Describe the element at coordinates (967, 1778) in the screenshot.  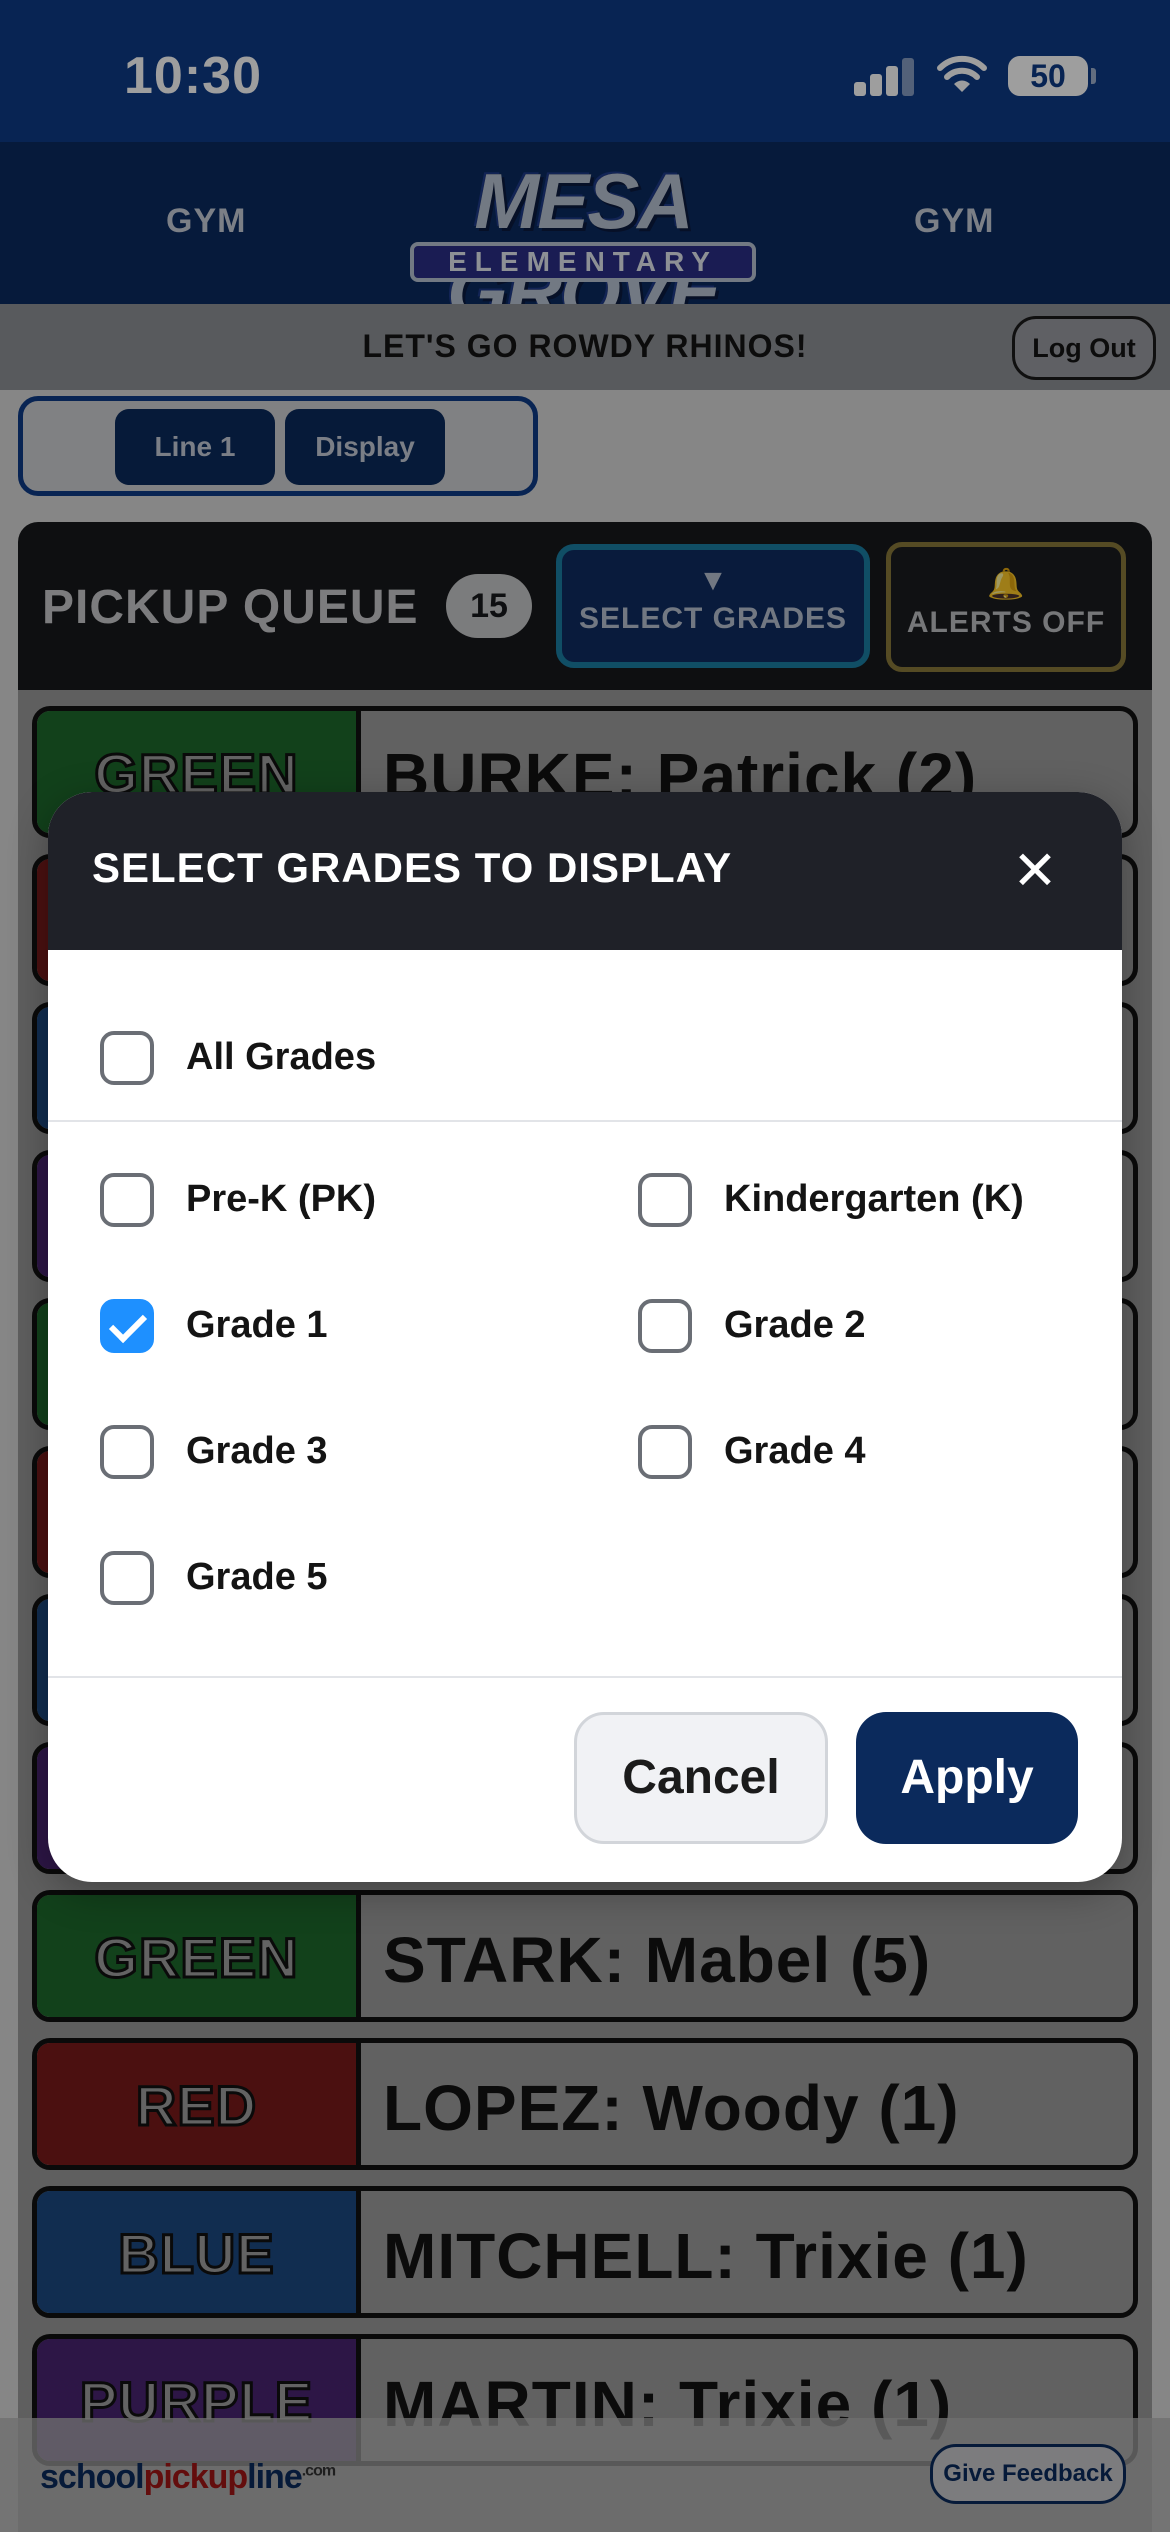
I see `apply-button: Apply` at that location.